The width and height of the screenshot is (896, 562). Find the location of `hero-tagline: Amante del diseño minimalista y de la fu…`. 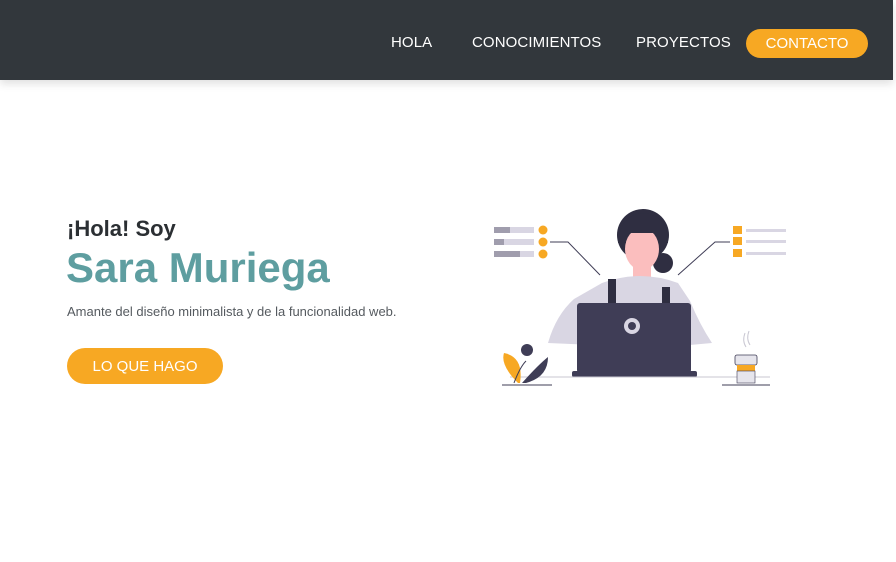

hero-tagline: Amante del diseño minimalista y de la fu… is located at coordinates (232, 311).